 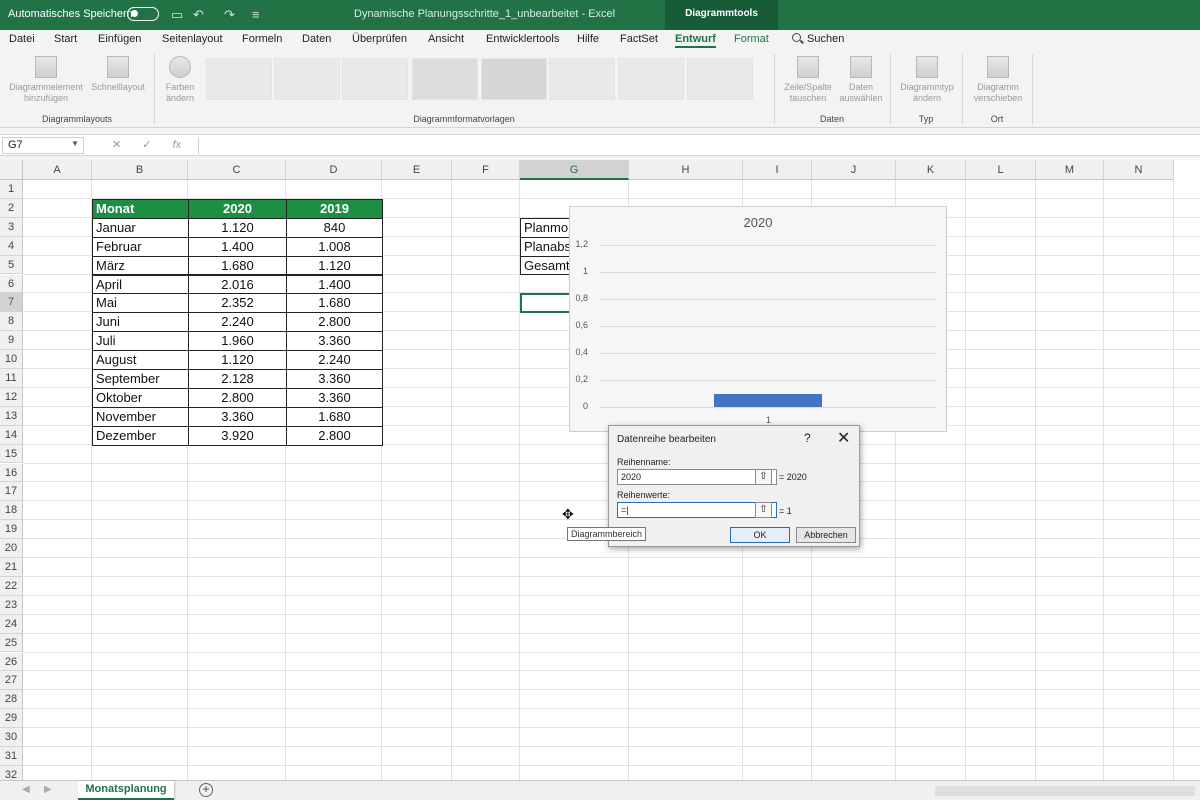 What do you see at coordinates (11, 772) in the screenshot?
I see `row-header-32: 32` at bounding box center [11, 772].